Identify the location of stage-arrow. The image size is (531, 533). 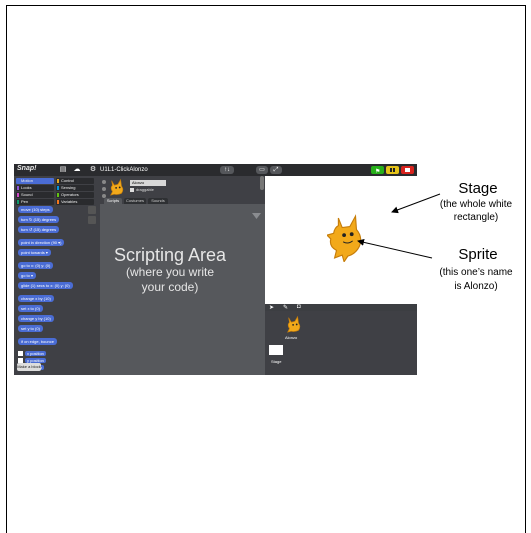
(416, 203).